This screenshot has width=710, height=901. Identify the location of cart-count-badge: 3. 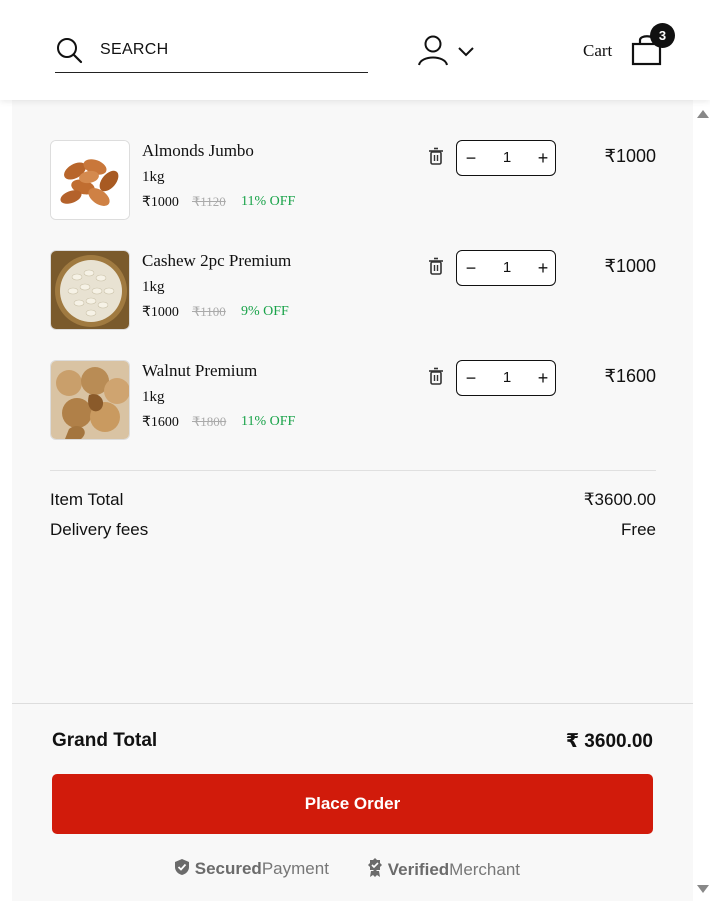
(662, 35).